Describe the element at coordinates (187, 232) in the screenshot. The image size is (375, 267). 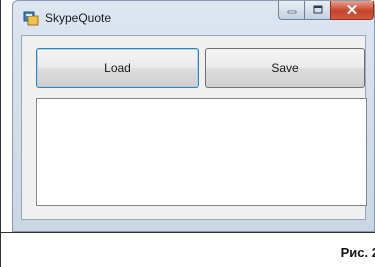
I see `figure-divider` at that location.